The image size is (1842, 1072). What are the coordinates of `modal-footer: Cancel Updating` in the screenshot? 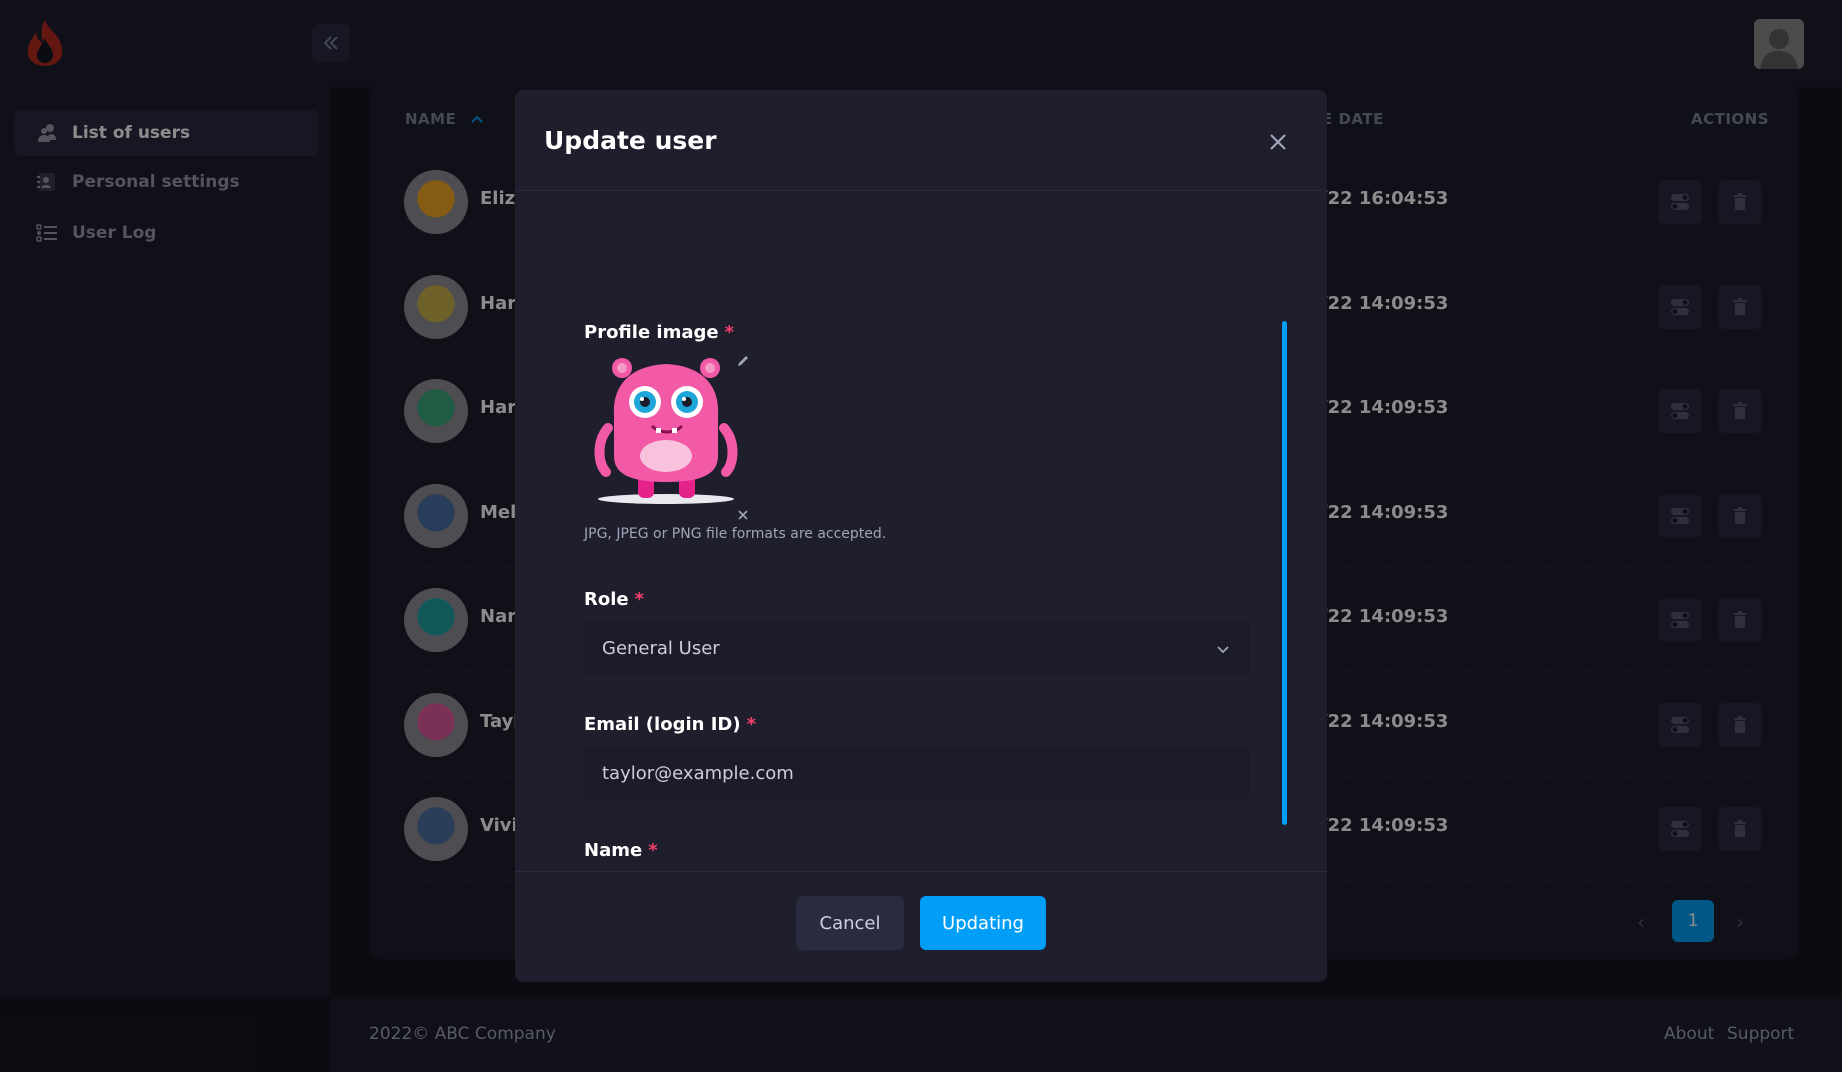 It's located at (921, 926).